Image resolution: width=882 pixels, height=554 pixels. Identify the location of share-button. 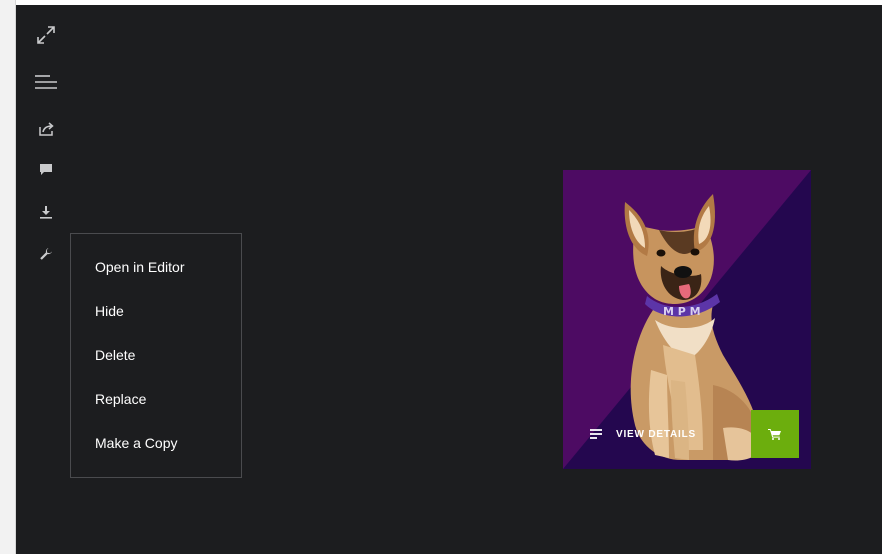
(46, 129).